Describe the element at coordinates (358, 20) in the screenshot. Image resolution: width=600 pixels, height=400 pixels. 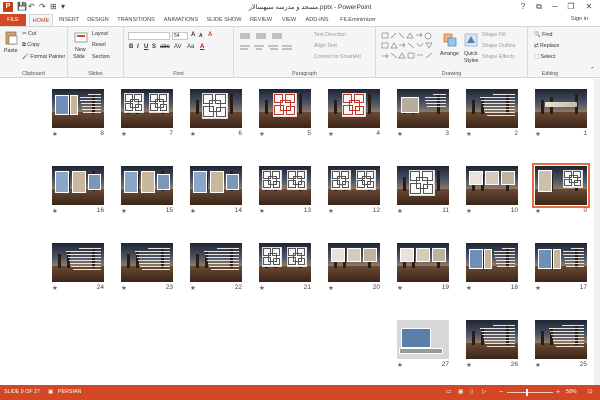
I see `tab-fileminimizer: FILEminimizer` at that location.